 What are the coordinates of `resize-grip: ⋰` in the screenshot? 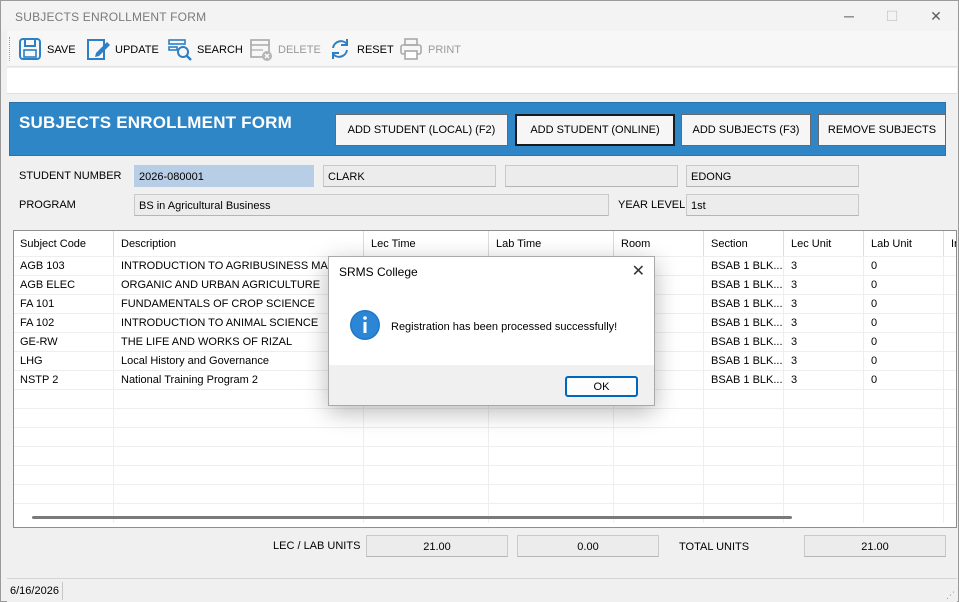 It's located at (950, 595).